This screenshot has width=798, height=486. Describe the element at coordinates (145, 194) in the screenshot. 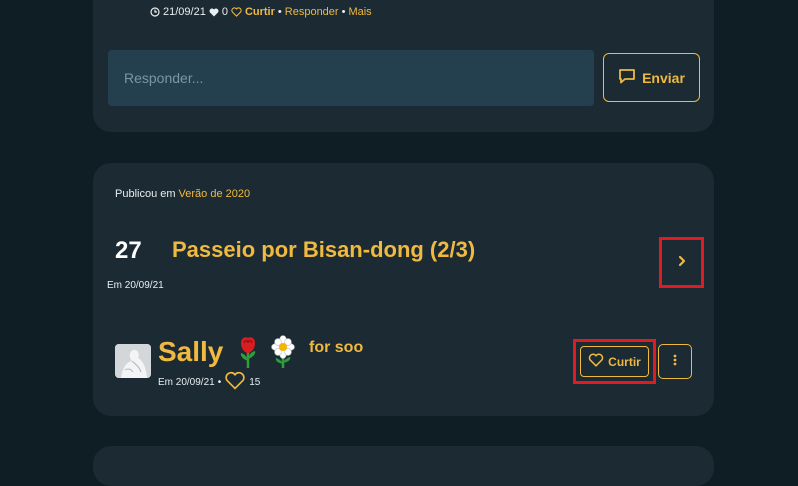

I see `published-prefix: Publicou em` at that location.